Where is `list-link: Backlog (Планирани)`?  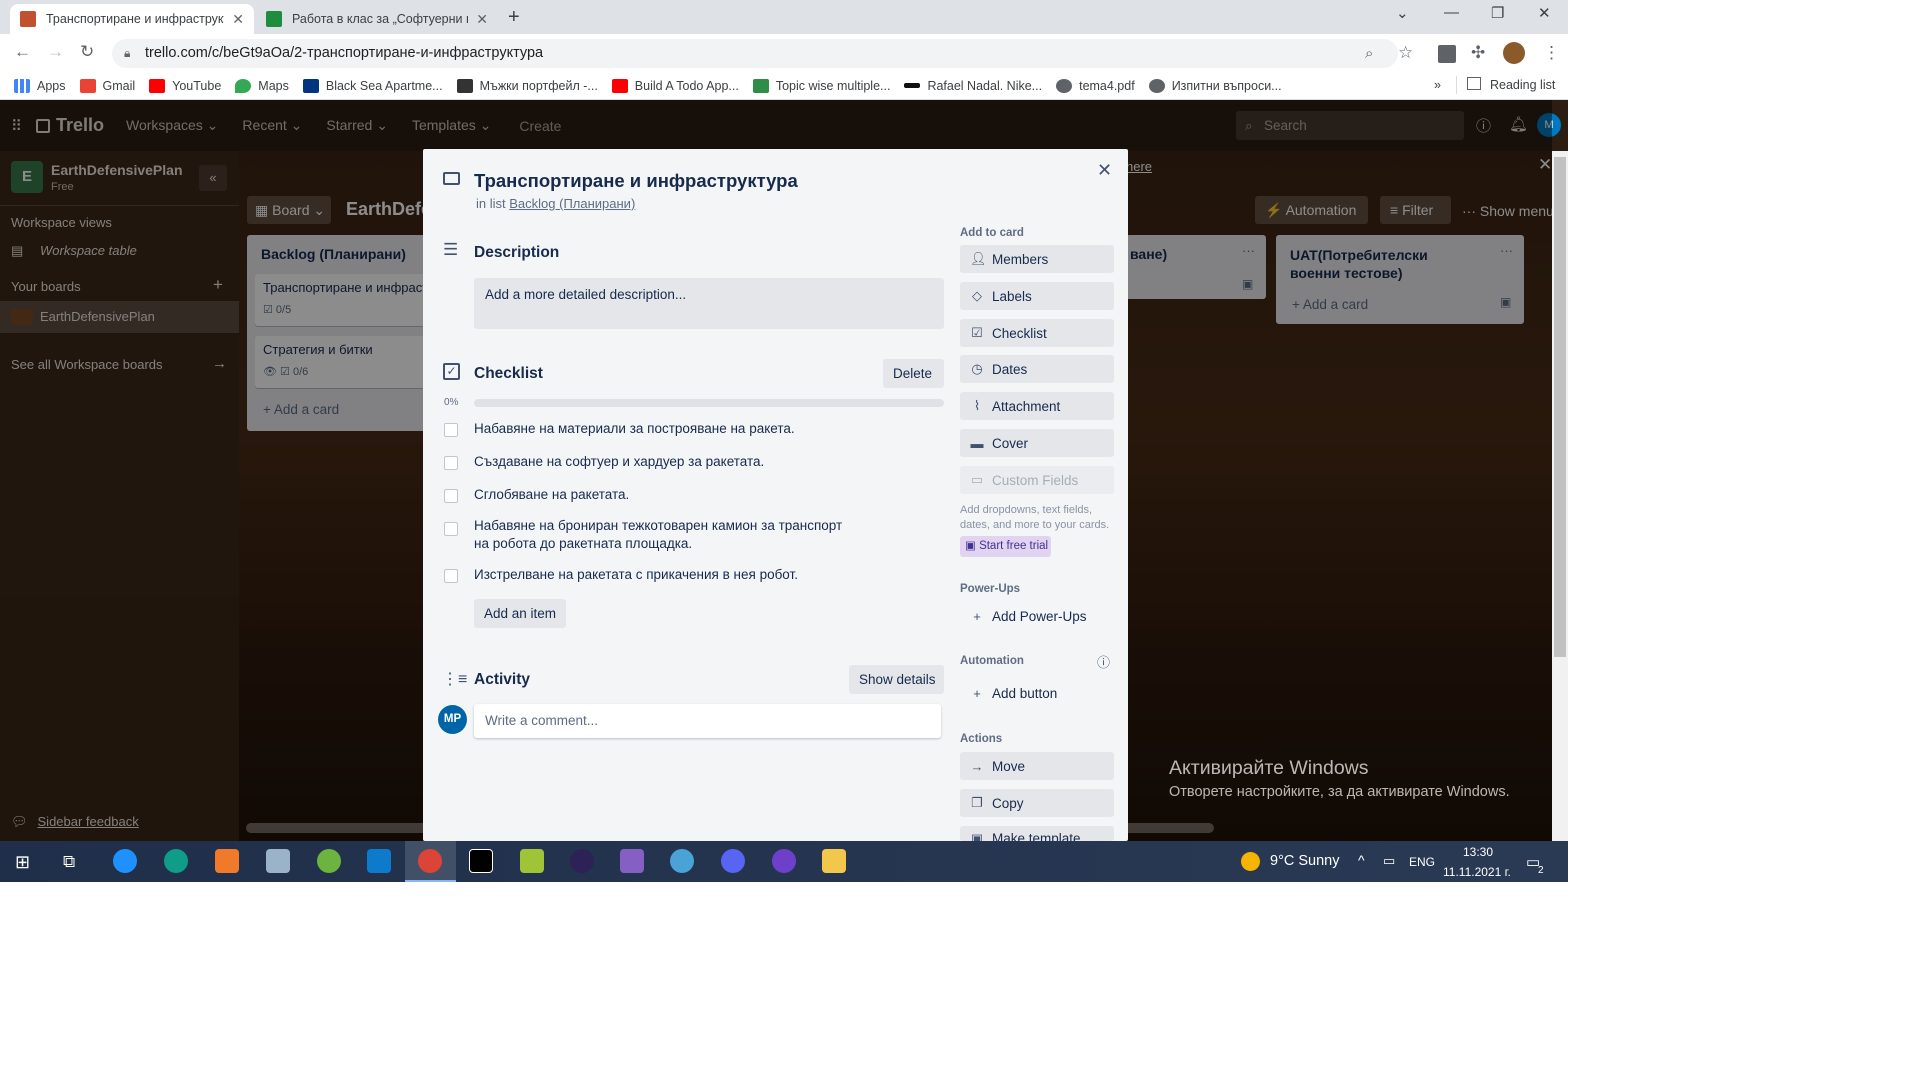
list-link: Backlog (Планирани) is located at coordinates (572, 203).